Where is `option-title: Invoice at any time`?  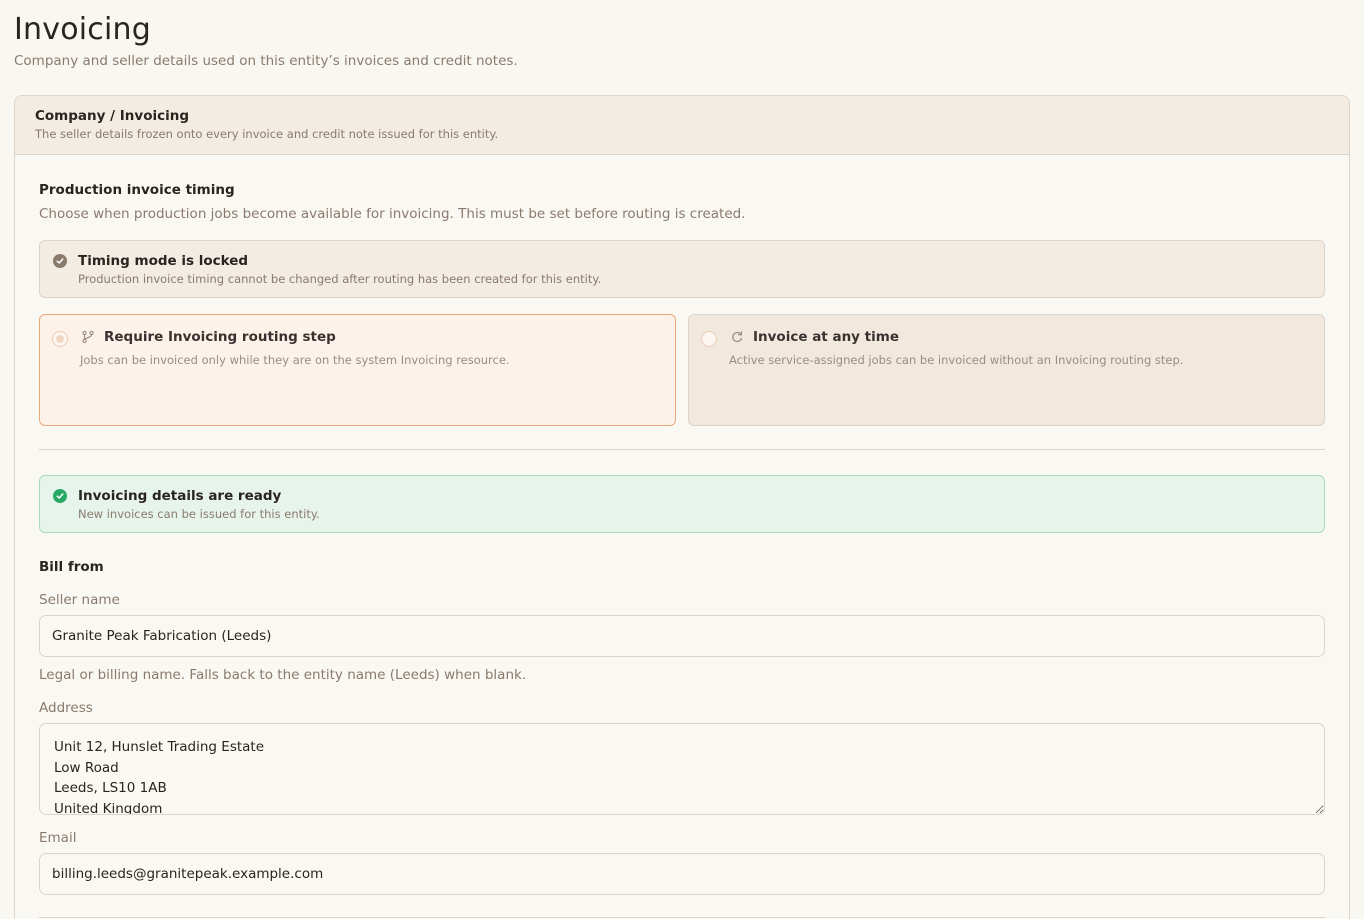
option-title: Invoice at any time is located at coordinates (826, 337).